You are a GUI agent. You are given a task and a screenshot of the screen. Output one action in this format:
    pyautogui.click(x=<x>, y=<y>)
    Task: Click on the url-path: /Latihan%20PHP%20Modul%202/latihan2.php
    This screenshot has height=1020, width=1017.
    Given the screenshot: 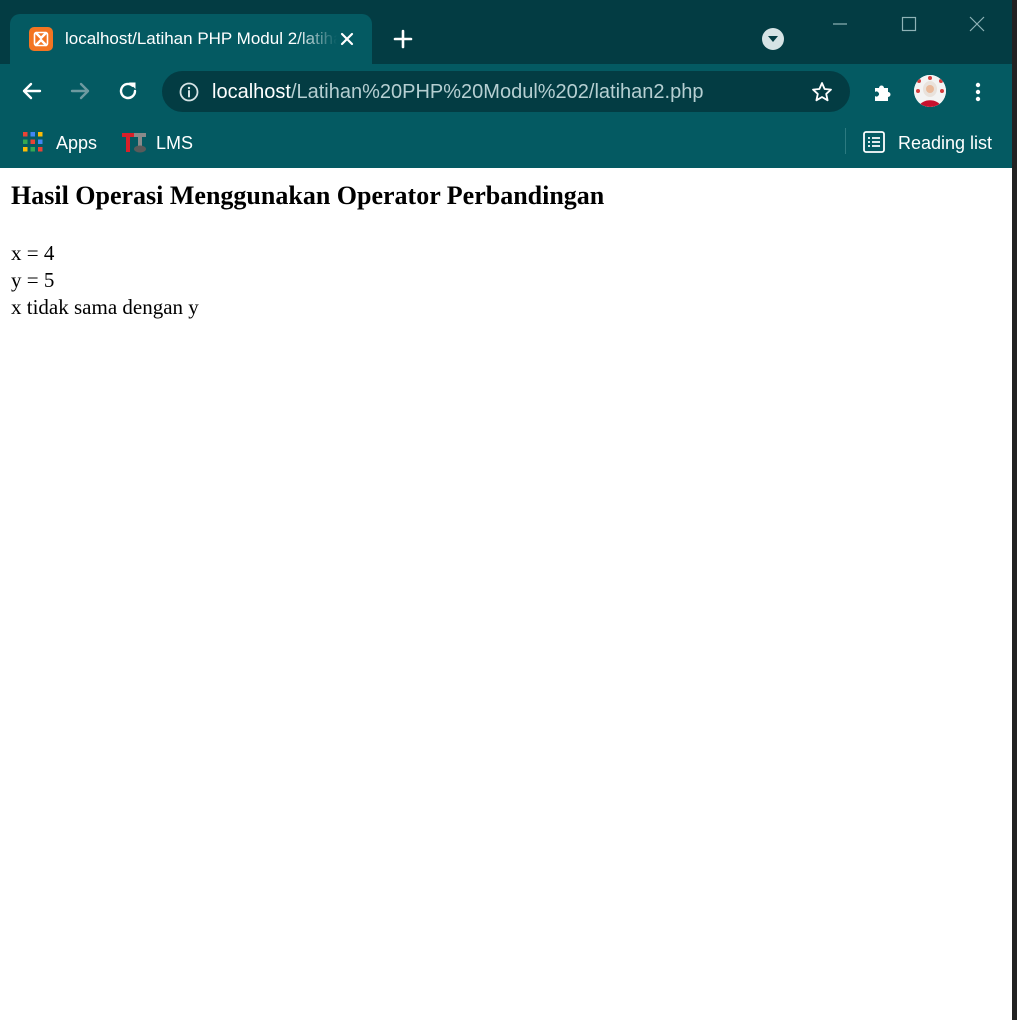 What is the action you would take?
    pyautogui.click(x=497, y=92)
    